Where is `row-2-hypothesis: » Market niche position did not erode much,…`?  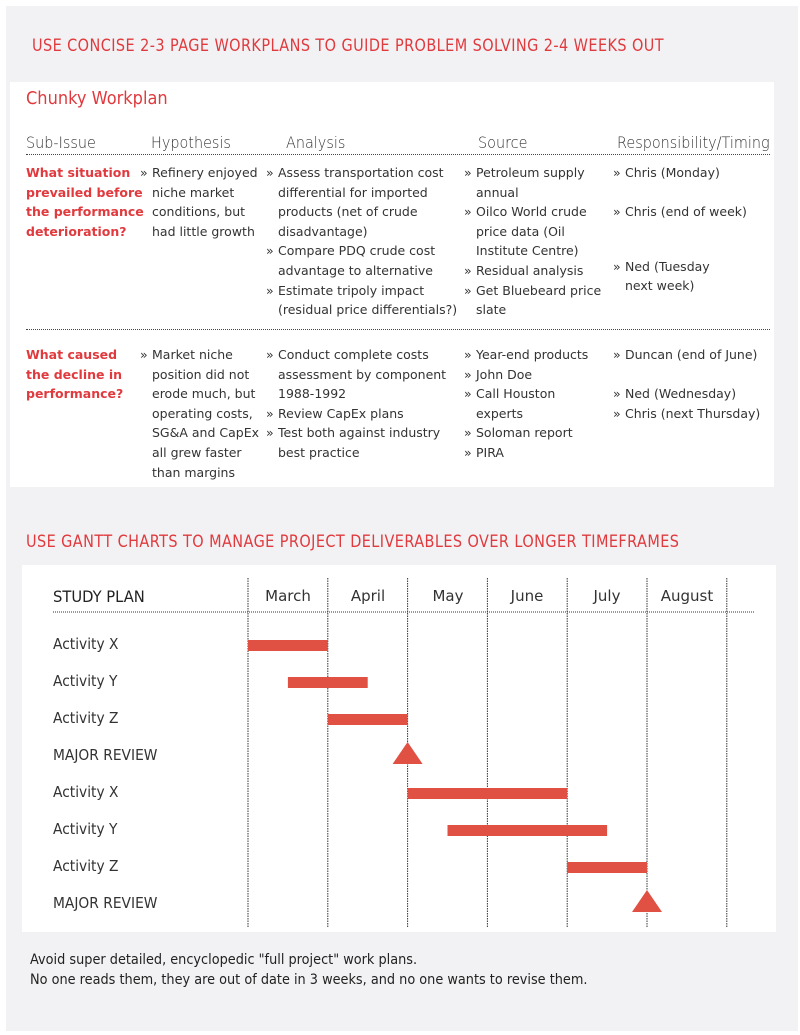 row-2-hypothesis: » Market niche position did not erode much,… is located at coordinates (199, 413).